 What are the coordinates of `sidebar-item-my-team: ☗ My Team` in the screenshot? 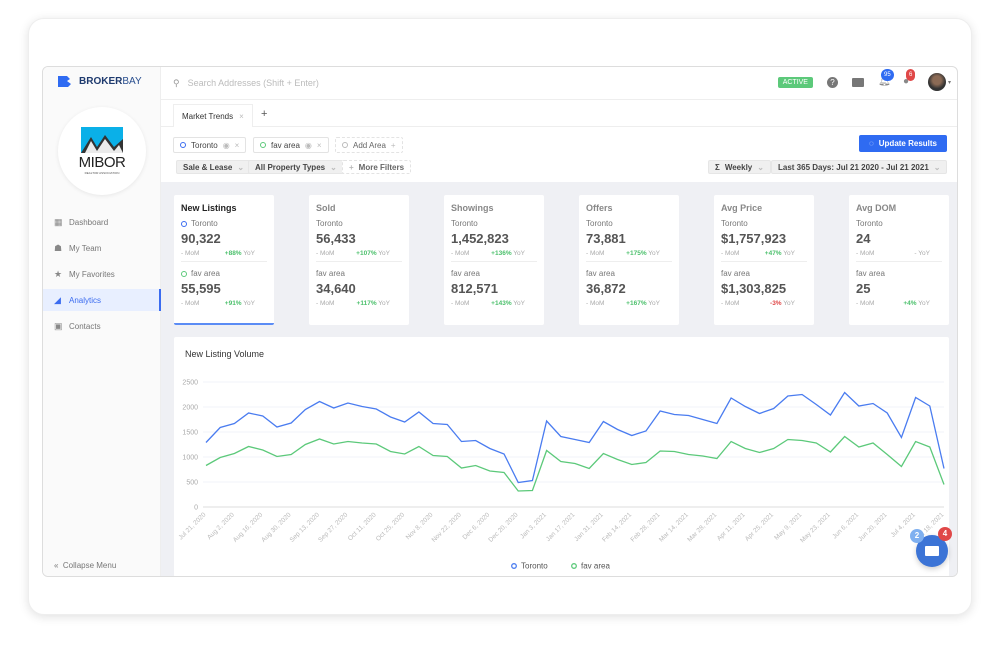 It's located at (102, 248).